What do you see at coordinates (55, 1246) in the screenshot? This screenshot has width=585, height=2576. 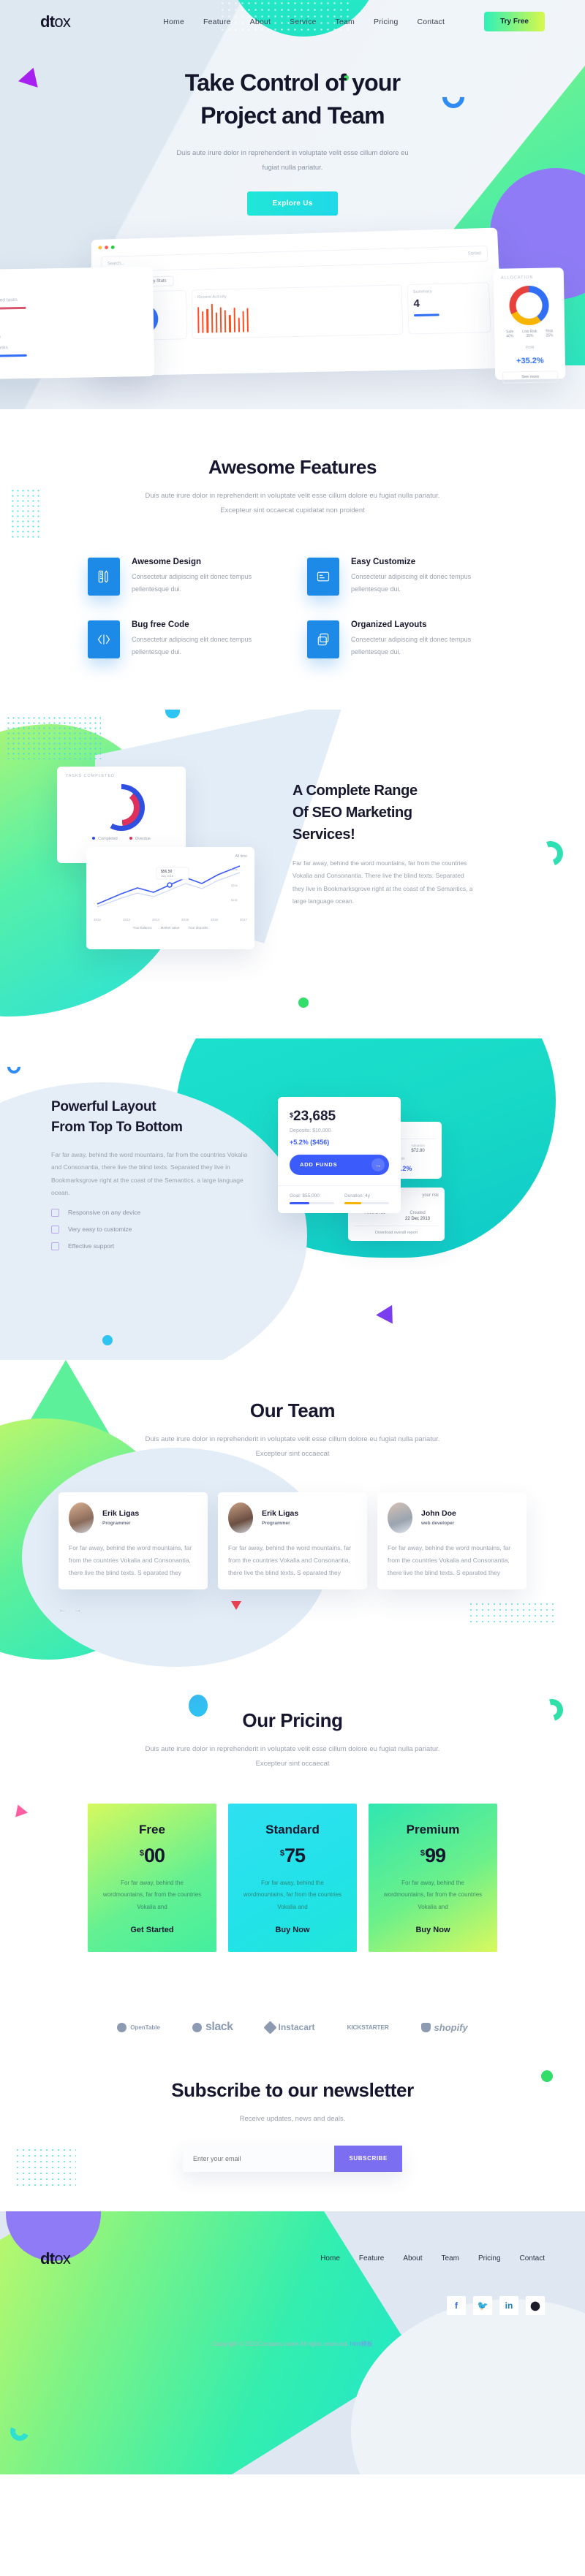 I see `support-icon` at bounding box center [55, 1246].